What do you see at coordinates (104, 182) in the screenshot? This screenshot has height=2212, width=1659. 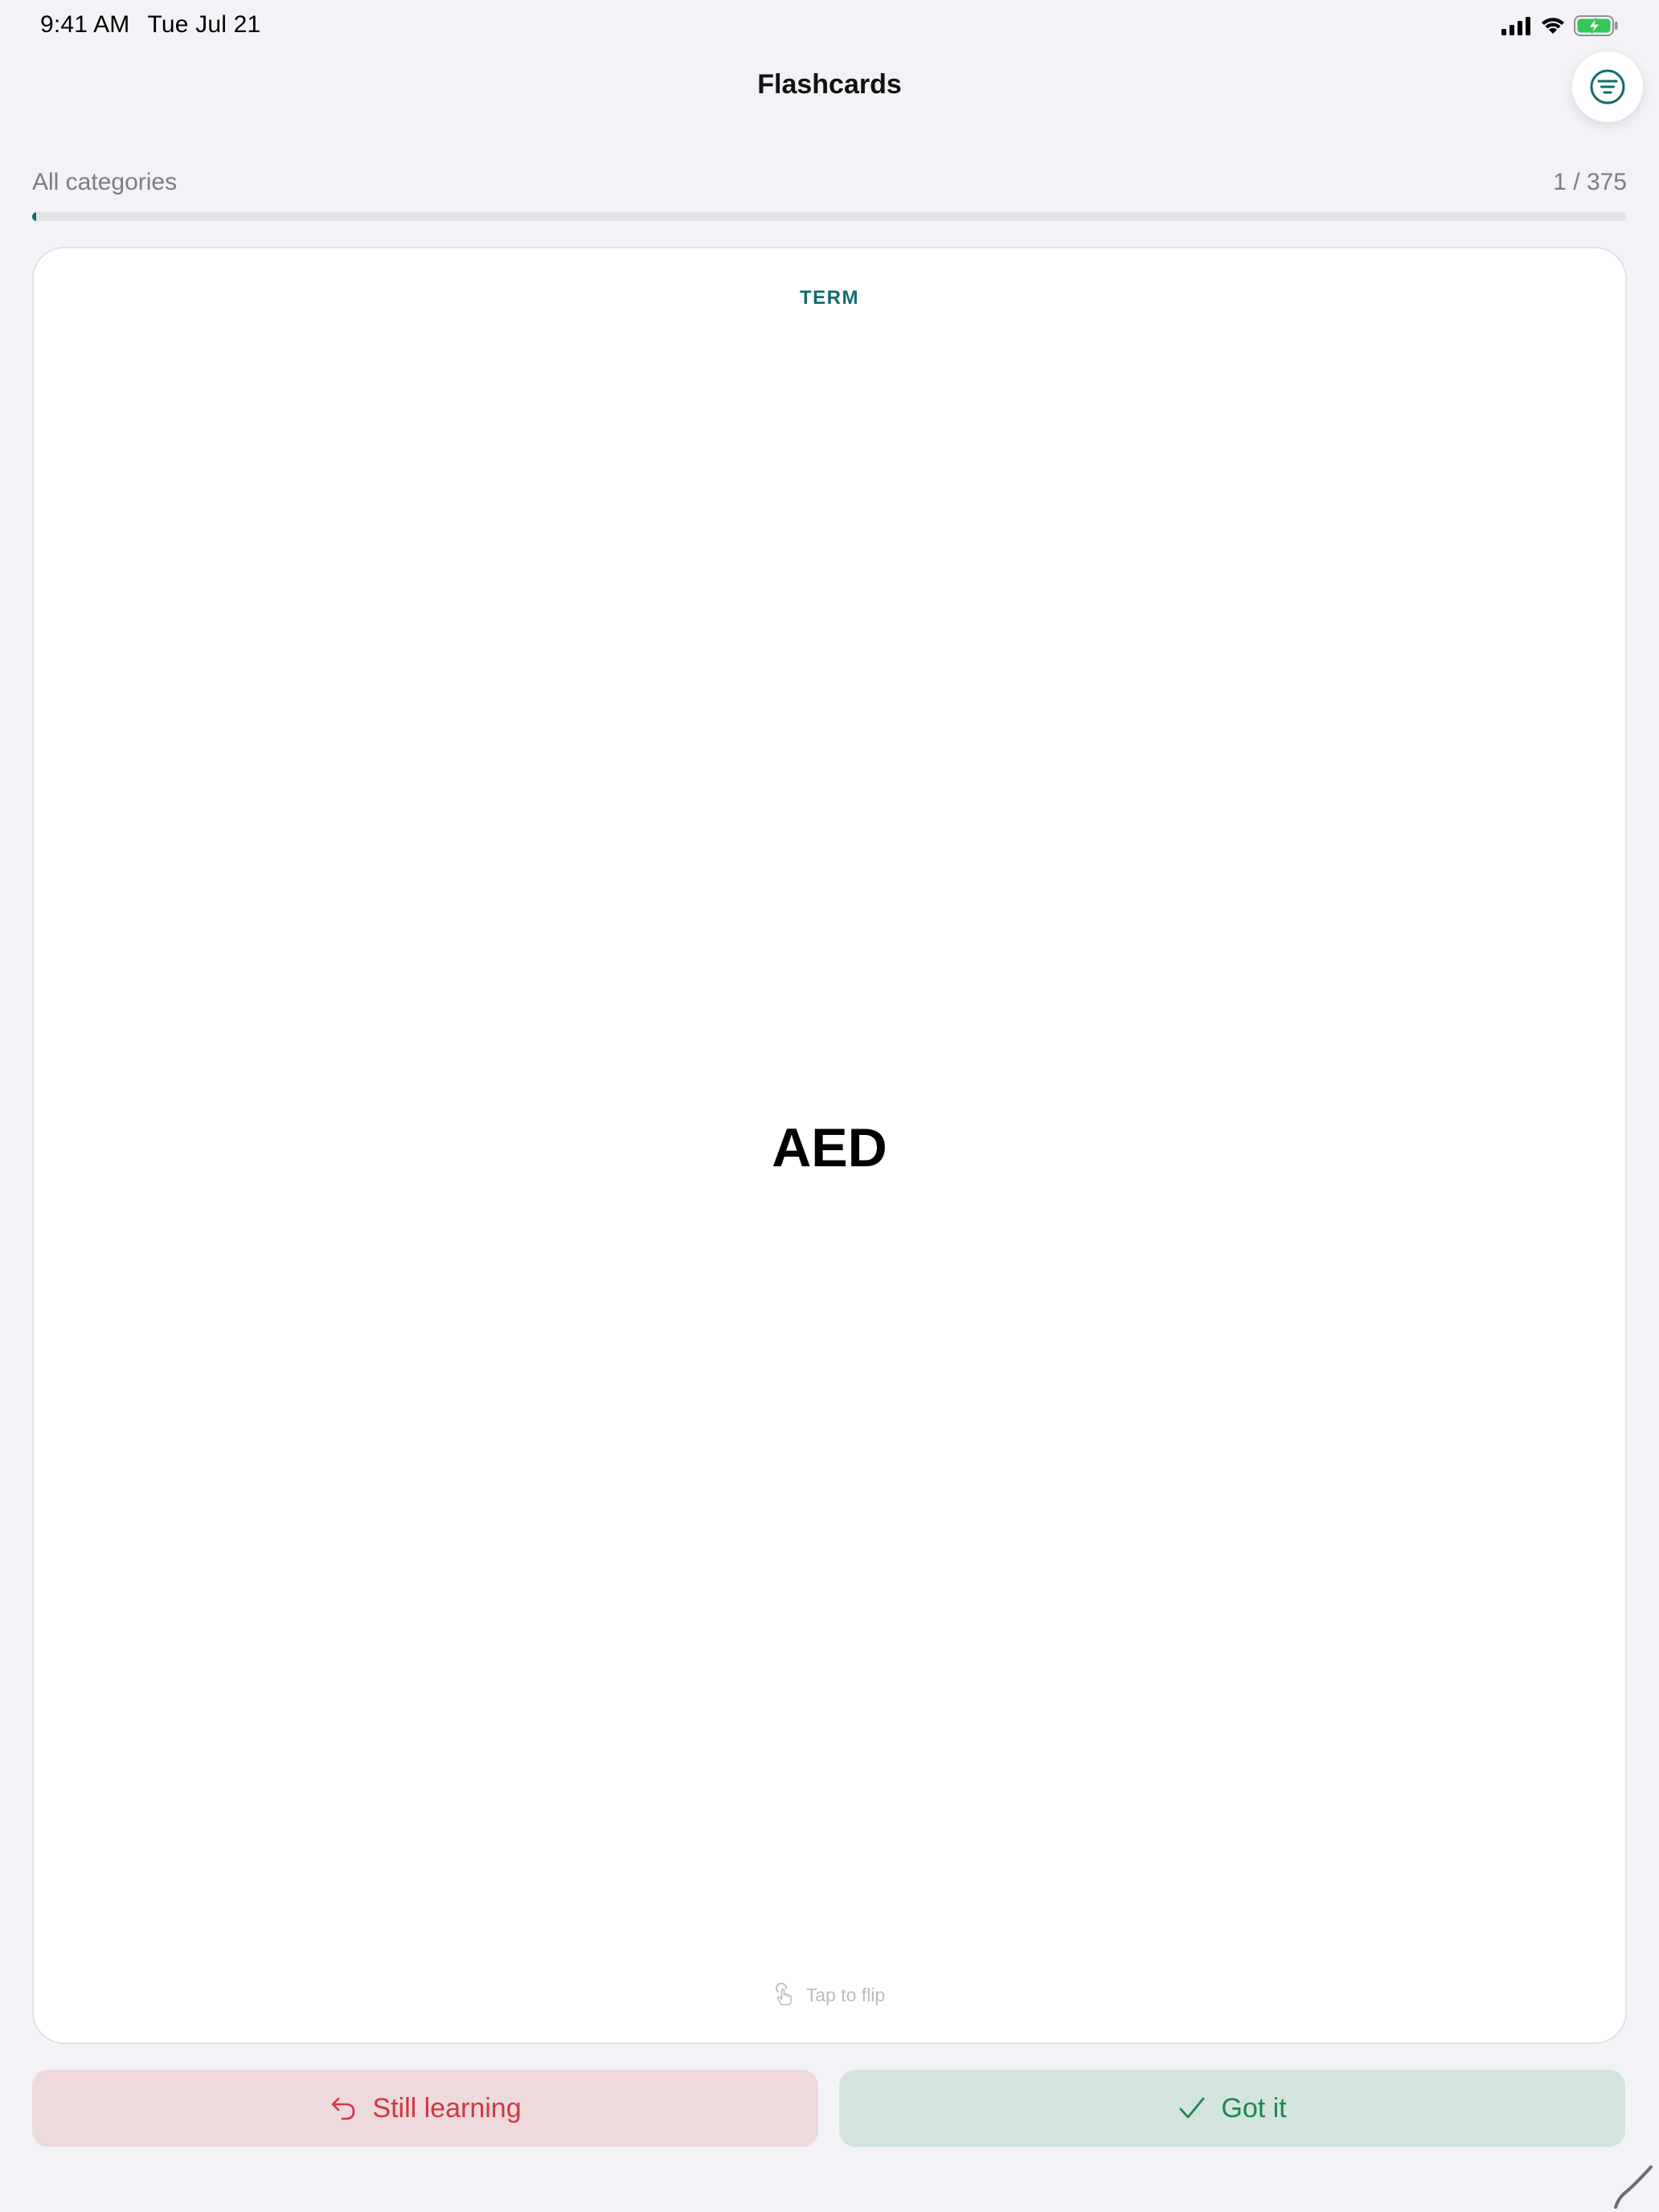 I see `category-label: All categories` at bounding box center [104, 182].